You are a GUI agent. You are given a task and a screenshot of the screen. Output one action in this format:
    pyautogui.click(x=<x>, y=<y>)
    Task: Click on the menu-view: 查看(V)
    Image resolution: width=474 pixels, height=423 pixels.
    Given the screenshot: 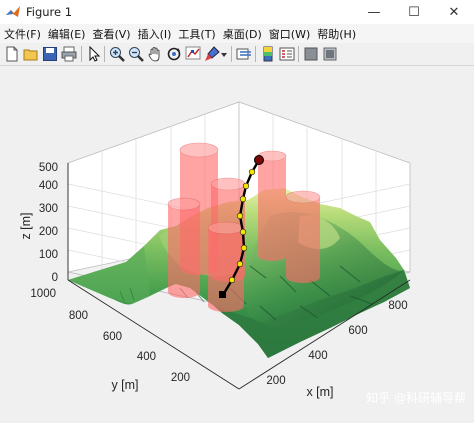 What is the action you would take?
    pyautogui.click(x=110, y=34)
    